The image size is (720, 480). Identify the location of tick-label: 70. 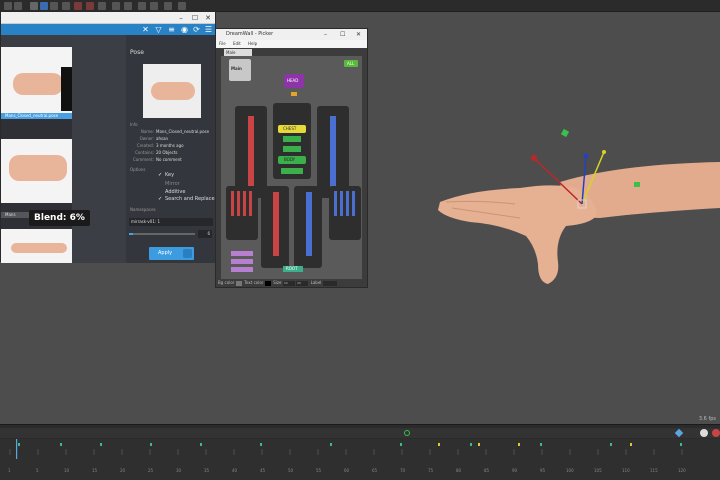
(403, 470).